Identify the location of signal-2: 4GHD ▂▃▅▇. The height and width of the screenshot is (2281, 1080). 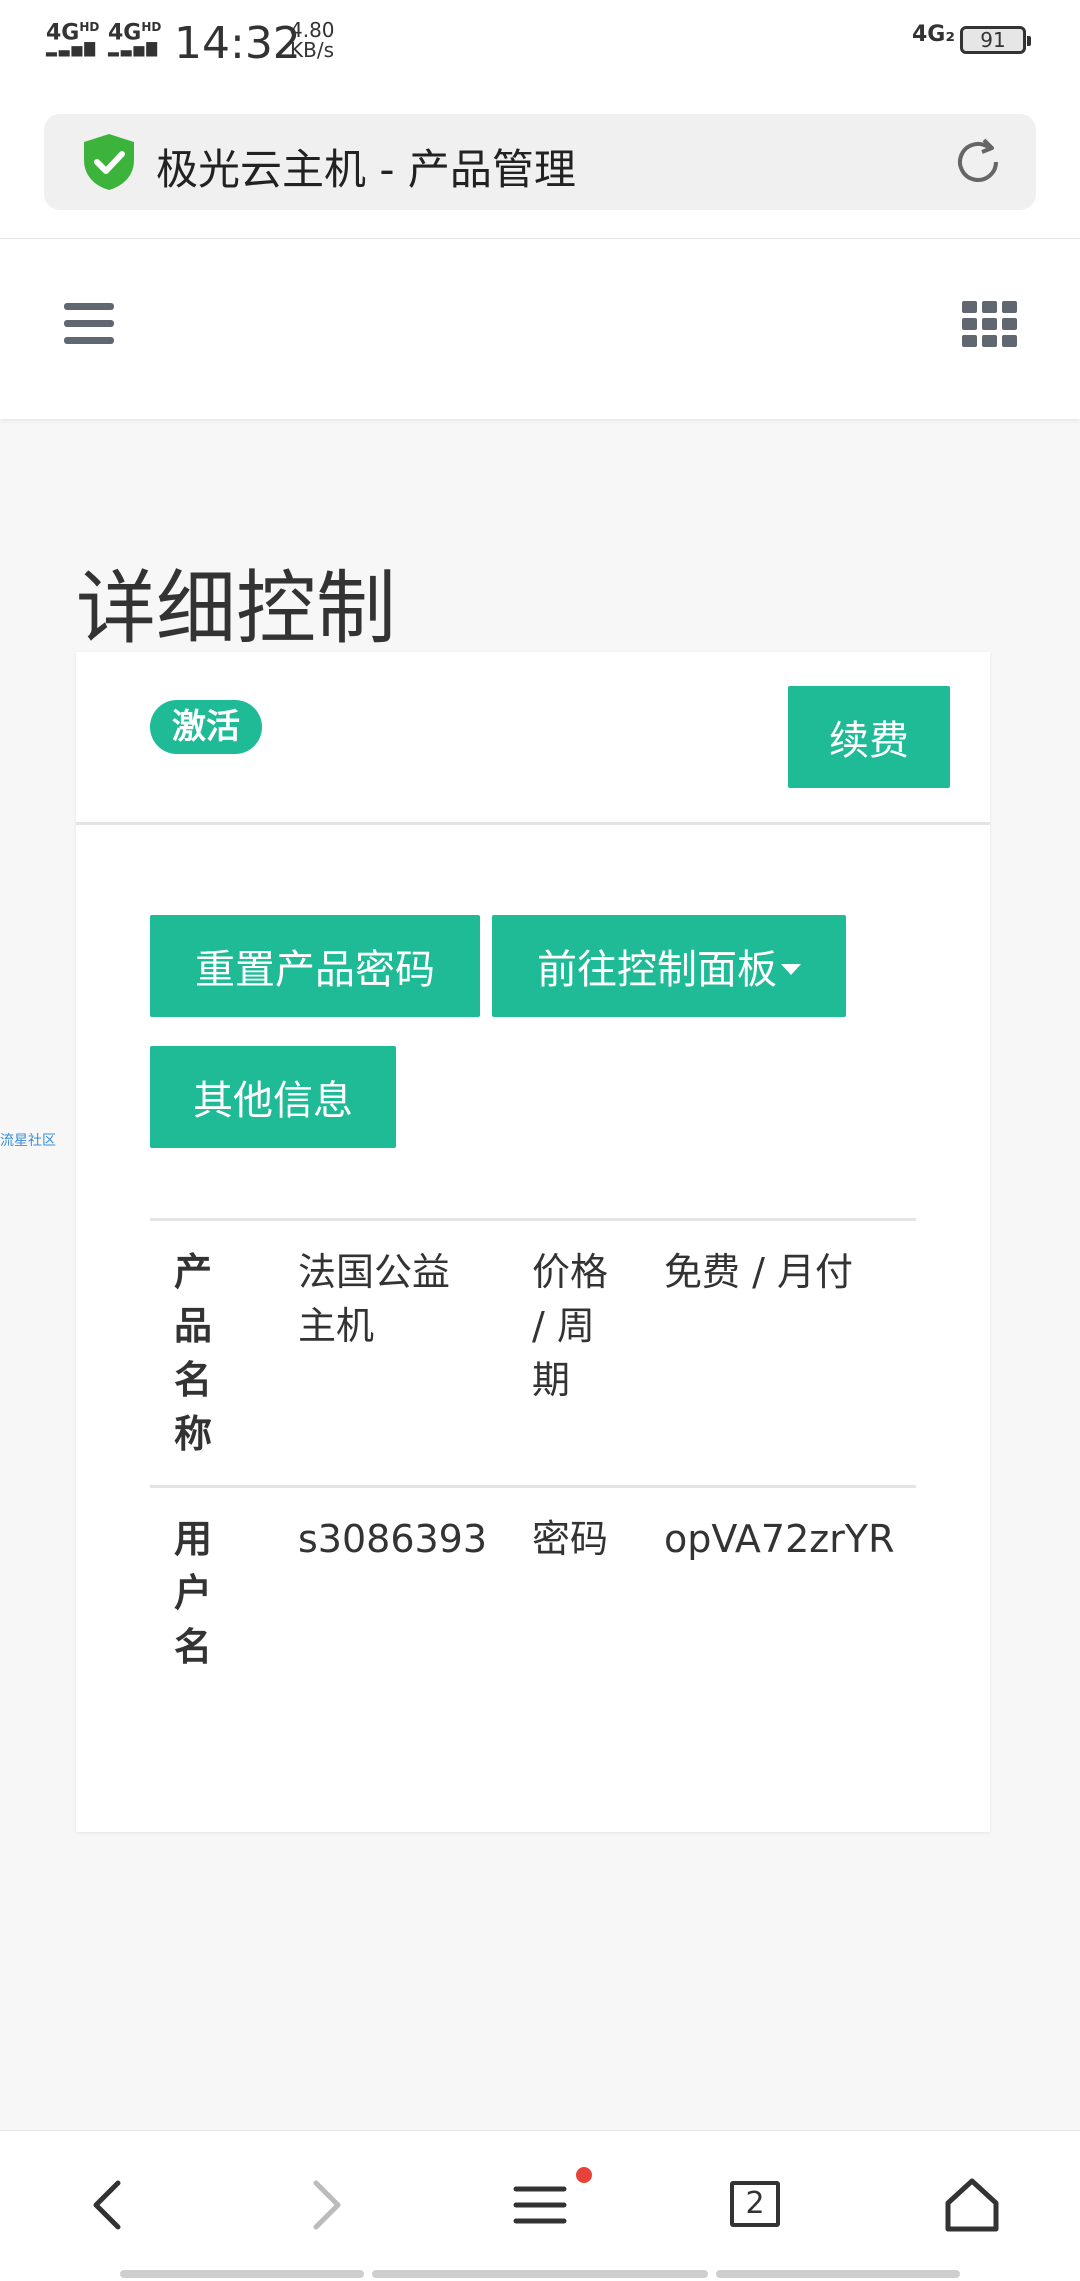
(135, 39).